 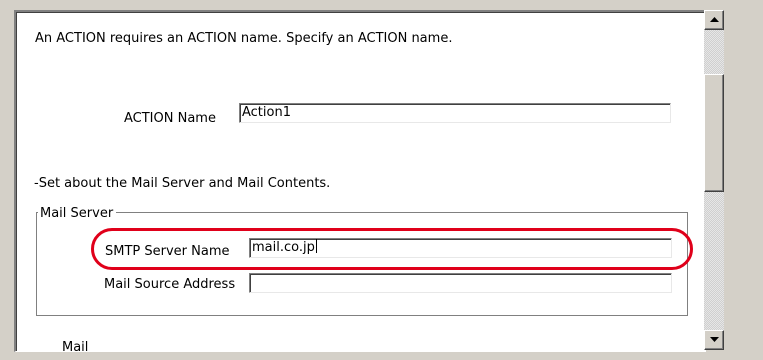 What do you see at coordinates (316, 246) in the screenshot?
I see `text-cursor` at bounding box center [316, 246].